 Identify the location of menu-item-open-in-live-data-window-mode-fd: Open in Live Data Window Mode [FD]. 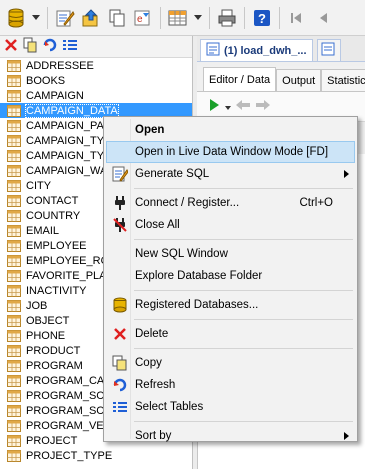
(230, 152).